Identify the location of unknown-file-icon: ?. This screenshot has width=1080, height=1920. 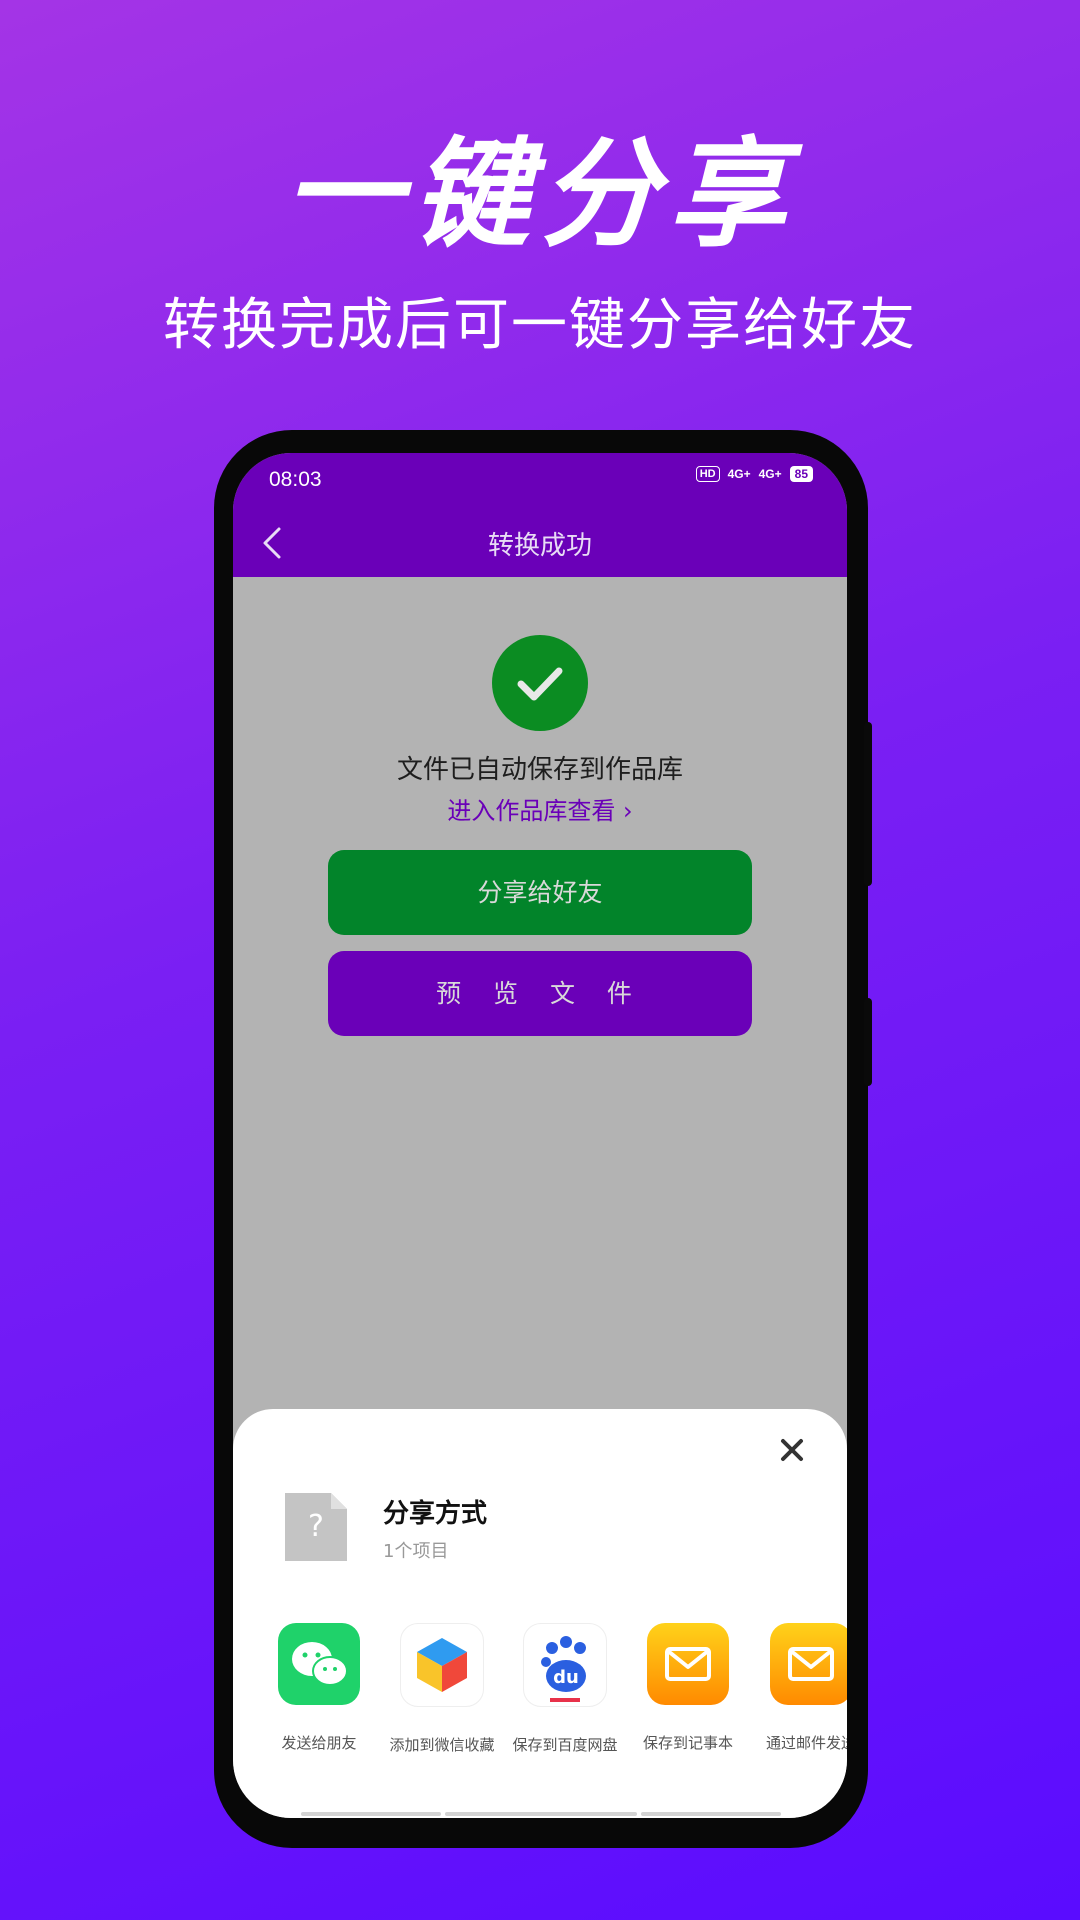
(316, 1527).